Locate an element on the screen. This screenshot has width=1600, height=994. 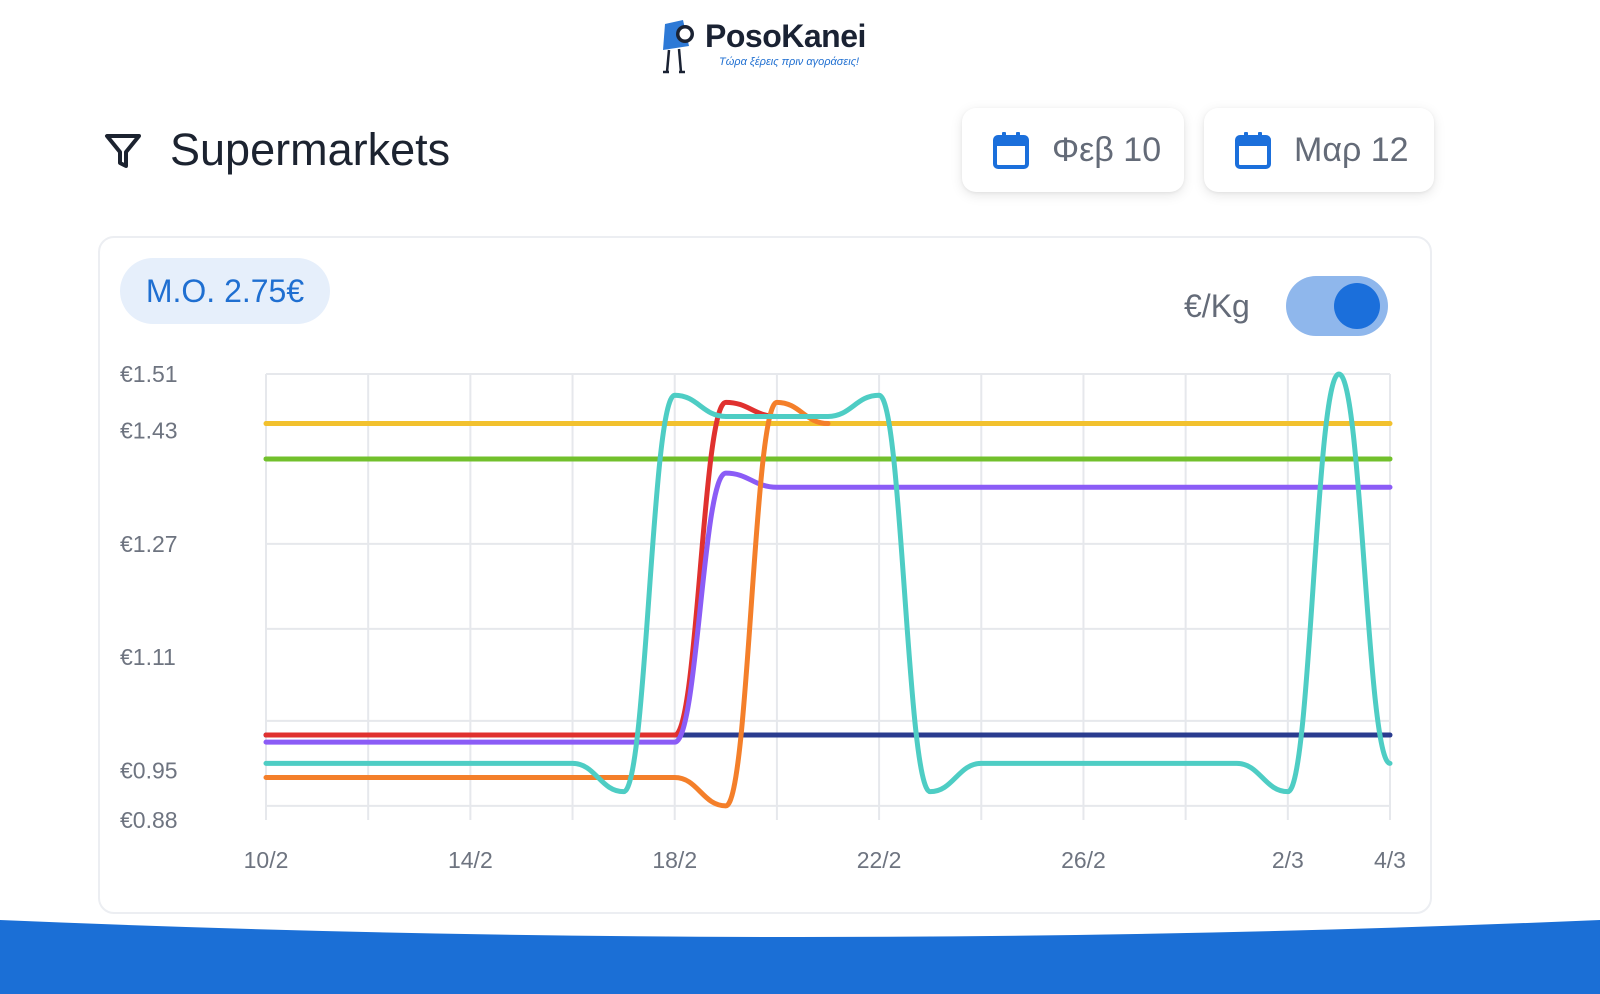
date-from-button: Φεβ 10 is located at coordinates (1073, 150).